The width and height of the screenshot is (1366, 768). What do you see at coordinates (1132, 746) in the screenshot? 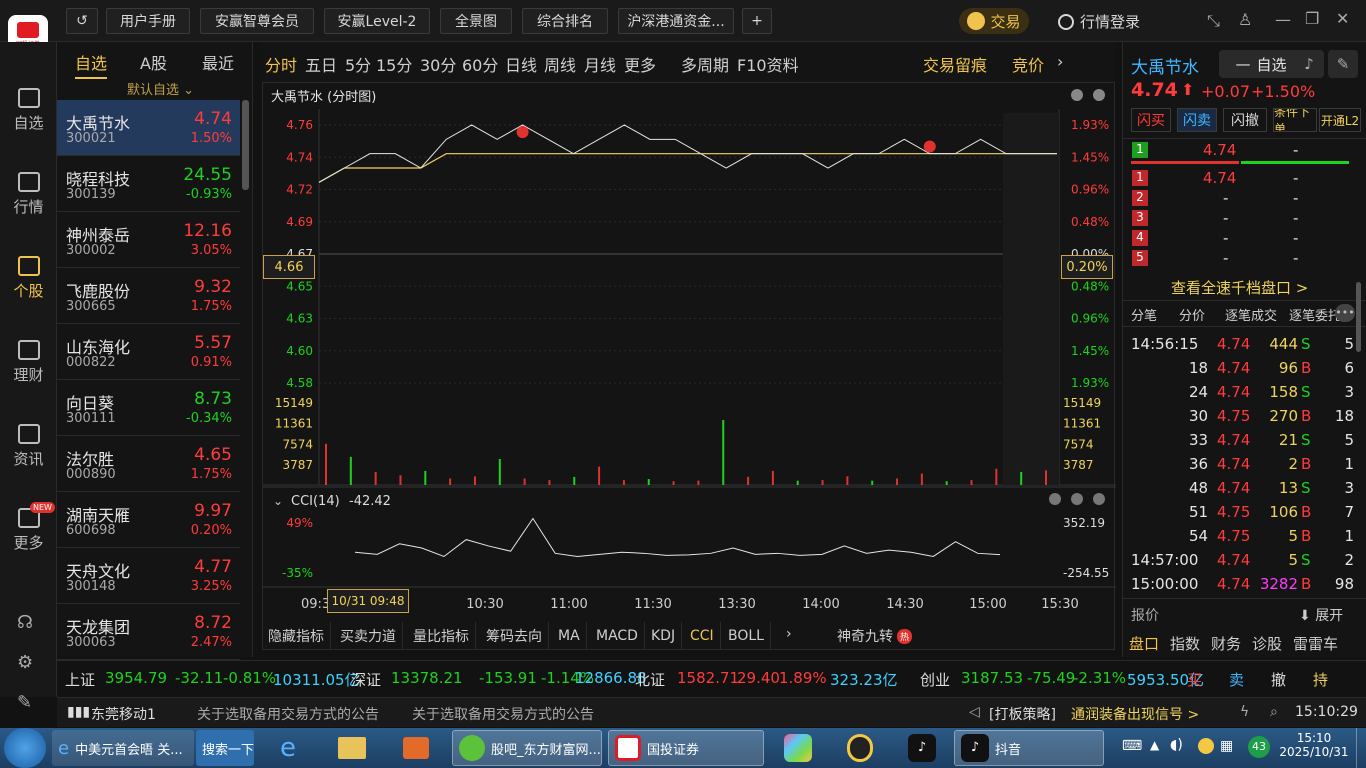
I see `keyboard-icon: ⌨` at bounding box center [1132, 746].